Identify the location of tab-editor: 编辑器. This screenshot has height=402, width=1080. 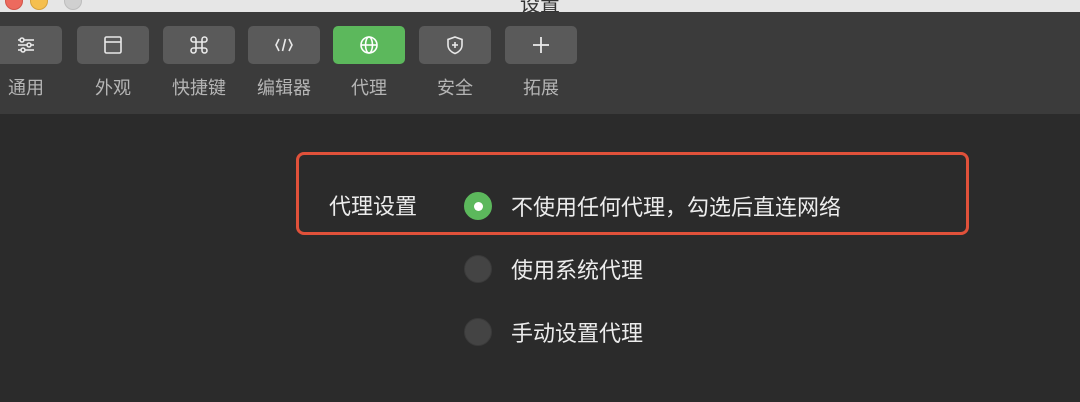
(284, 63).